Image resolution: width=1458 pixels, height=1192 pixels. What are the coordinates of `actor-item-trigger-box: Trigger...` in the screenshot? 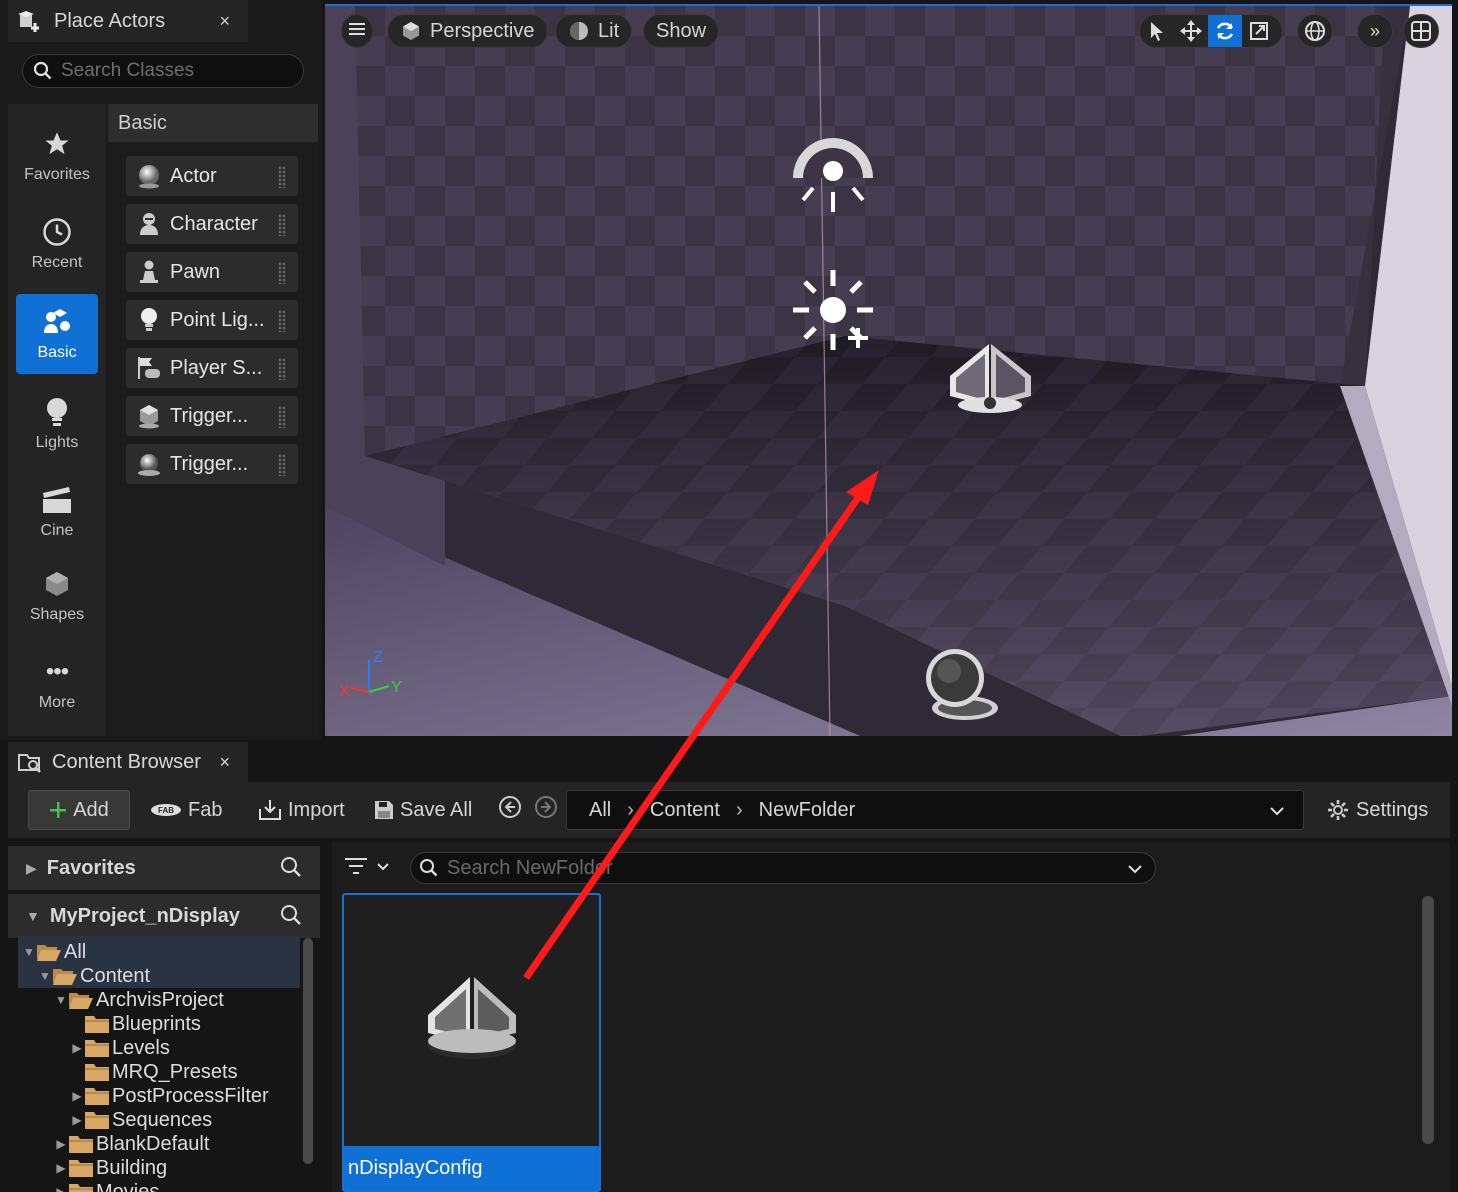 It's located at (212, 416).